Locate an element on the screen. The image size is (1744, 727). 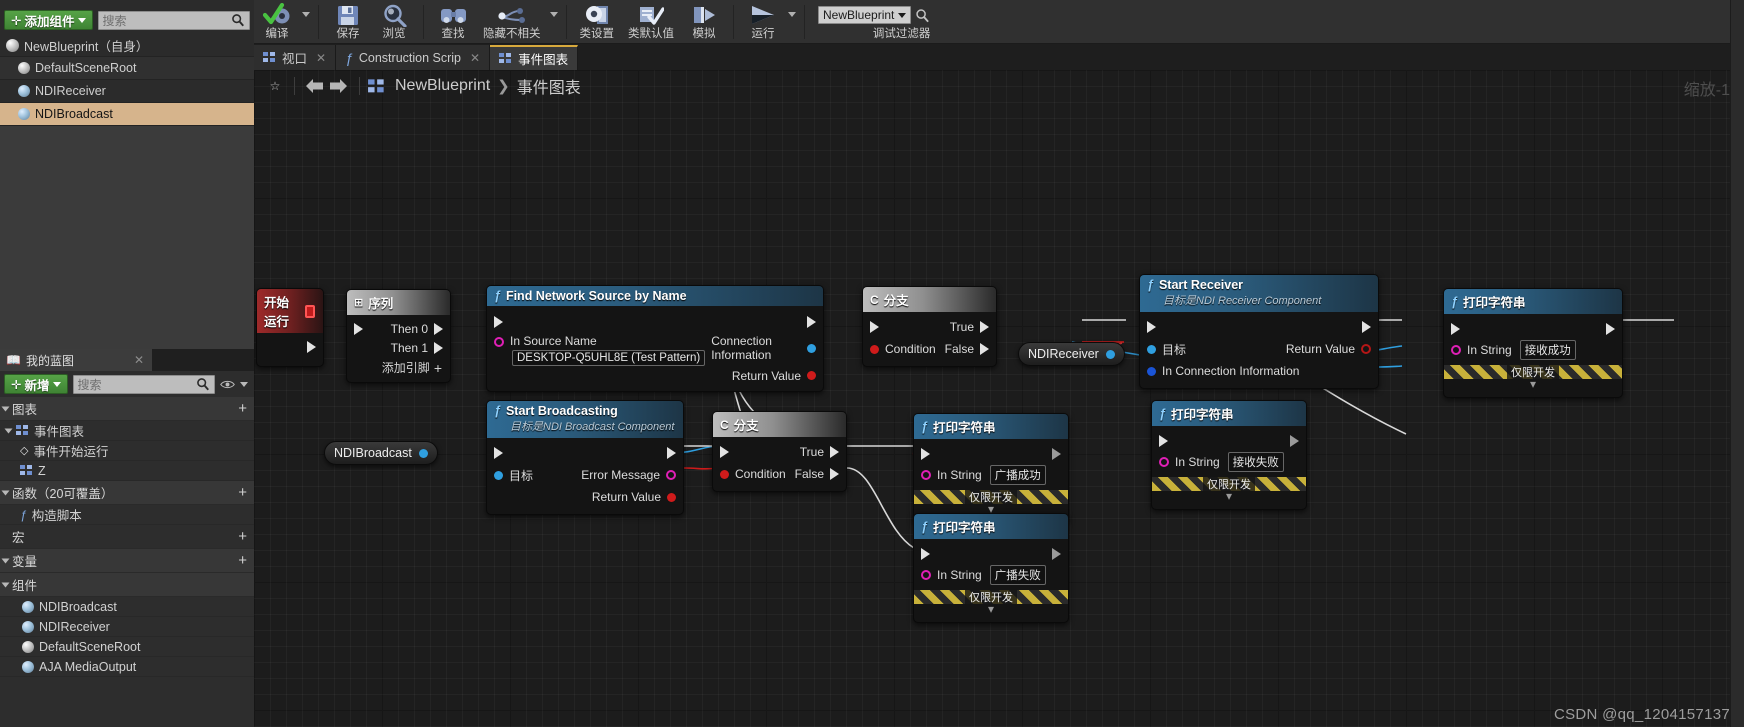
pin-in-string: In String 广播成功 is located at coordinates (991, 475).